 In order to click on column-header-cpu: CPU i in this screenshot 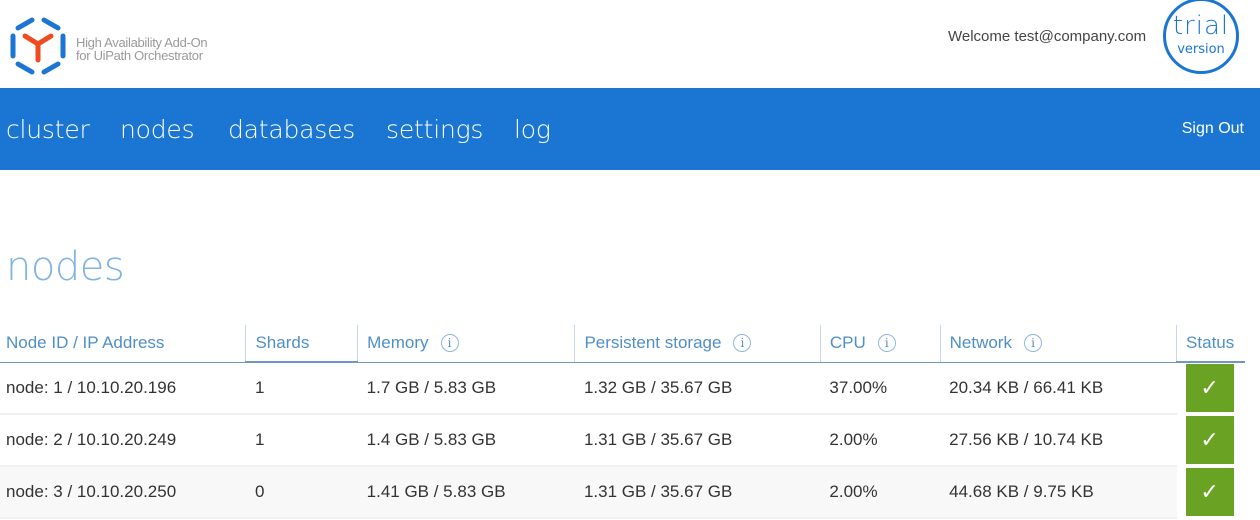, I will do `click(880, 344)`.